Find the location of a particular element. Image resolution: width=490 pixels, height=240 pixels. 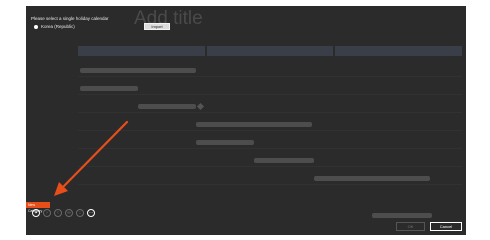

cancel-button: Cancel is located at coordinates (446, 226).